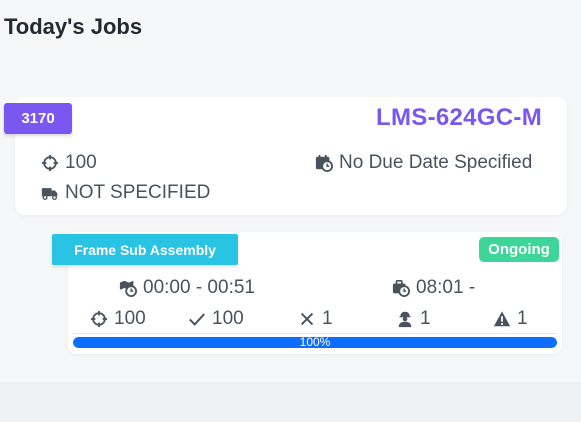 The width and height of the screenshot is (581, 422). I want to click on job-quantity-value: 100, so click(81, 162).